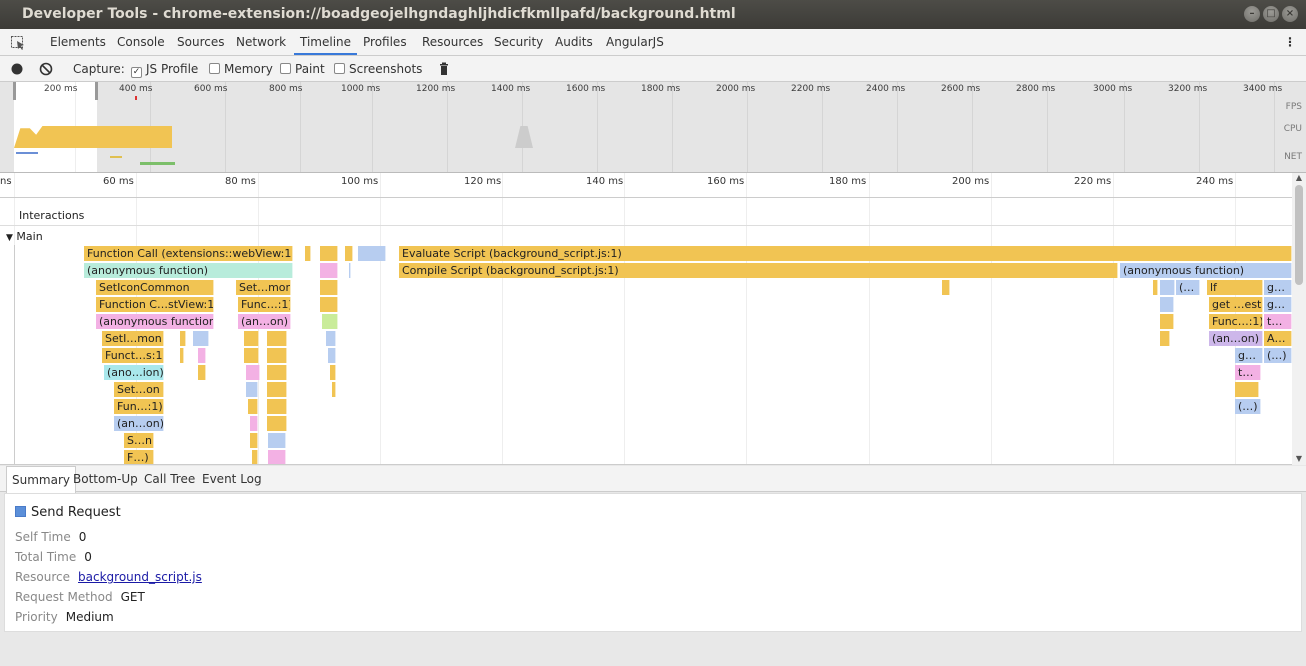 The width and height of the screenshot is (1306, 666). What do you see at coordinates (232, 479) in the screenshot?
I see `tab-event-log: Event Log` at bounding box center [232, 479].